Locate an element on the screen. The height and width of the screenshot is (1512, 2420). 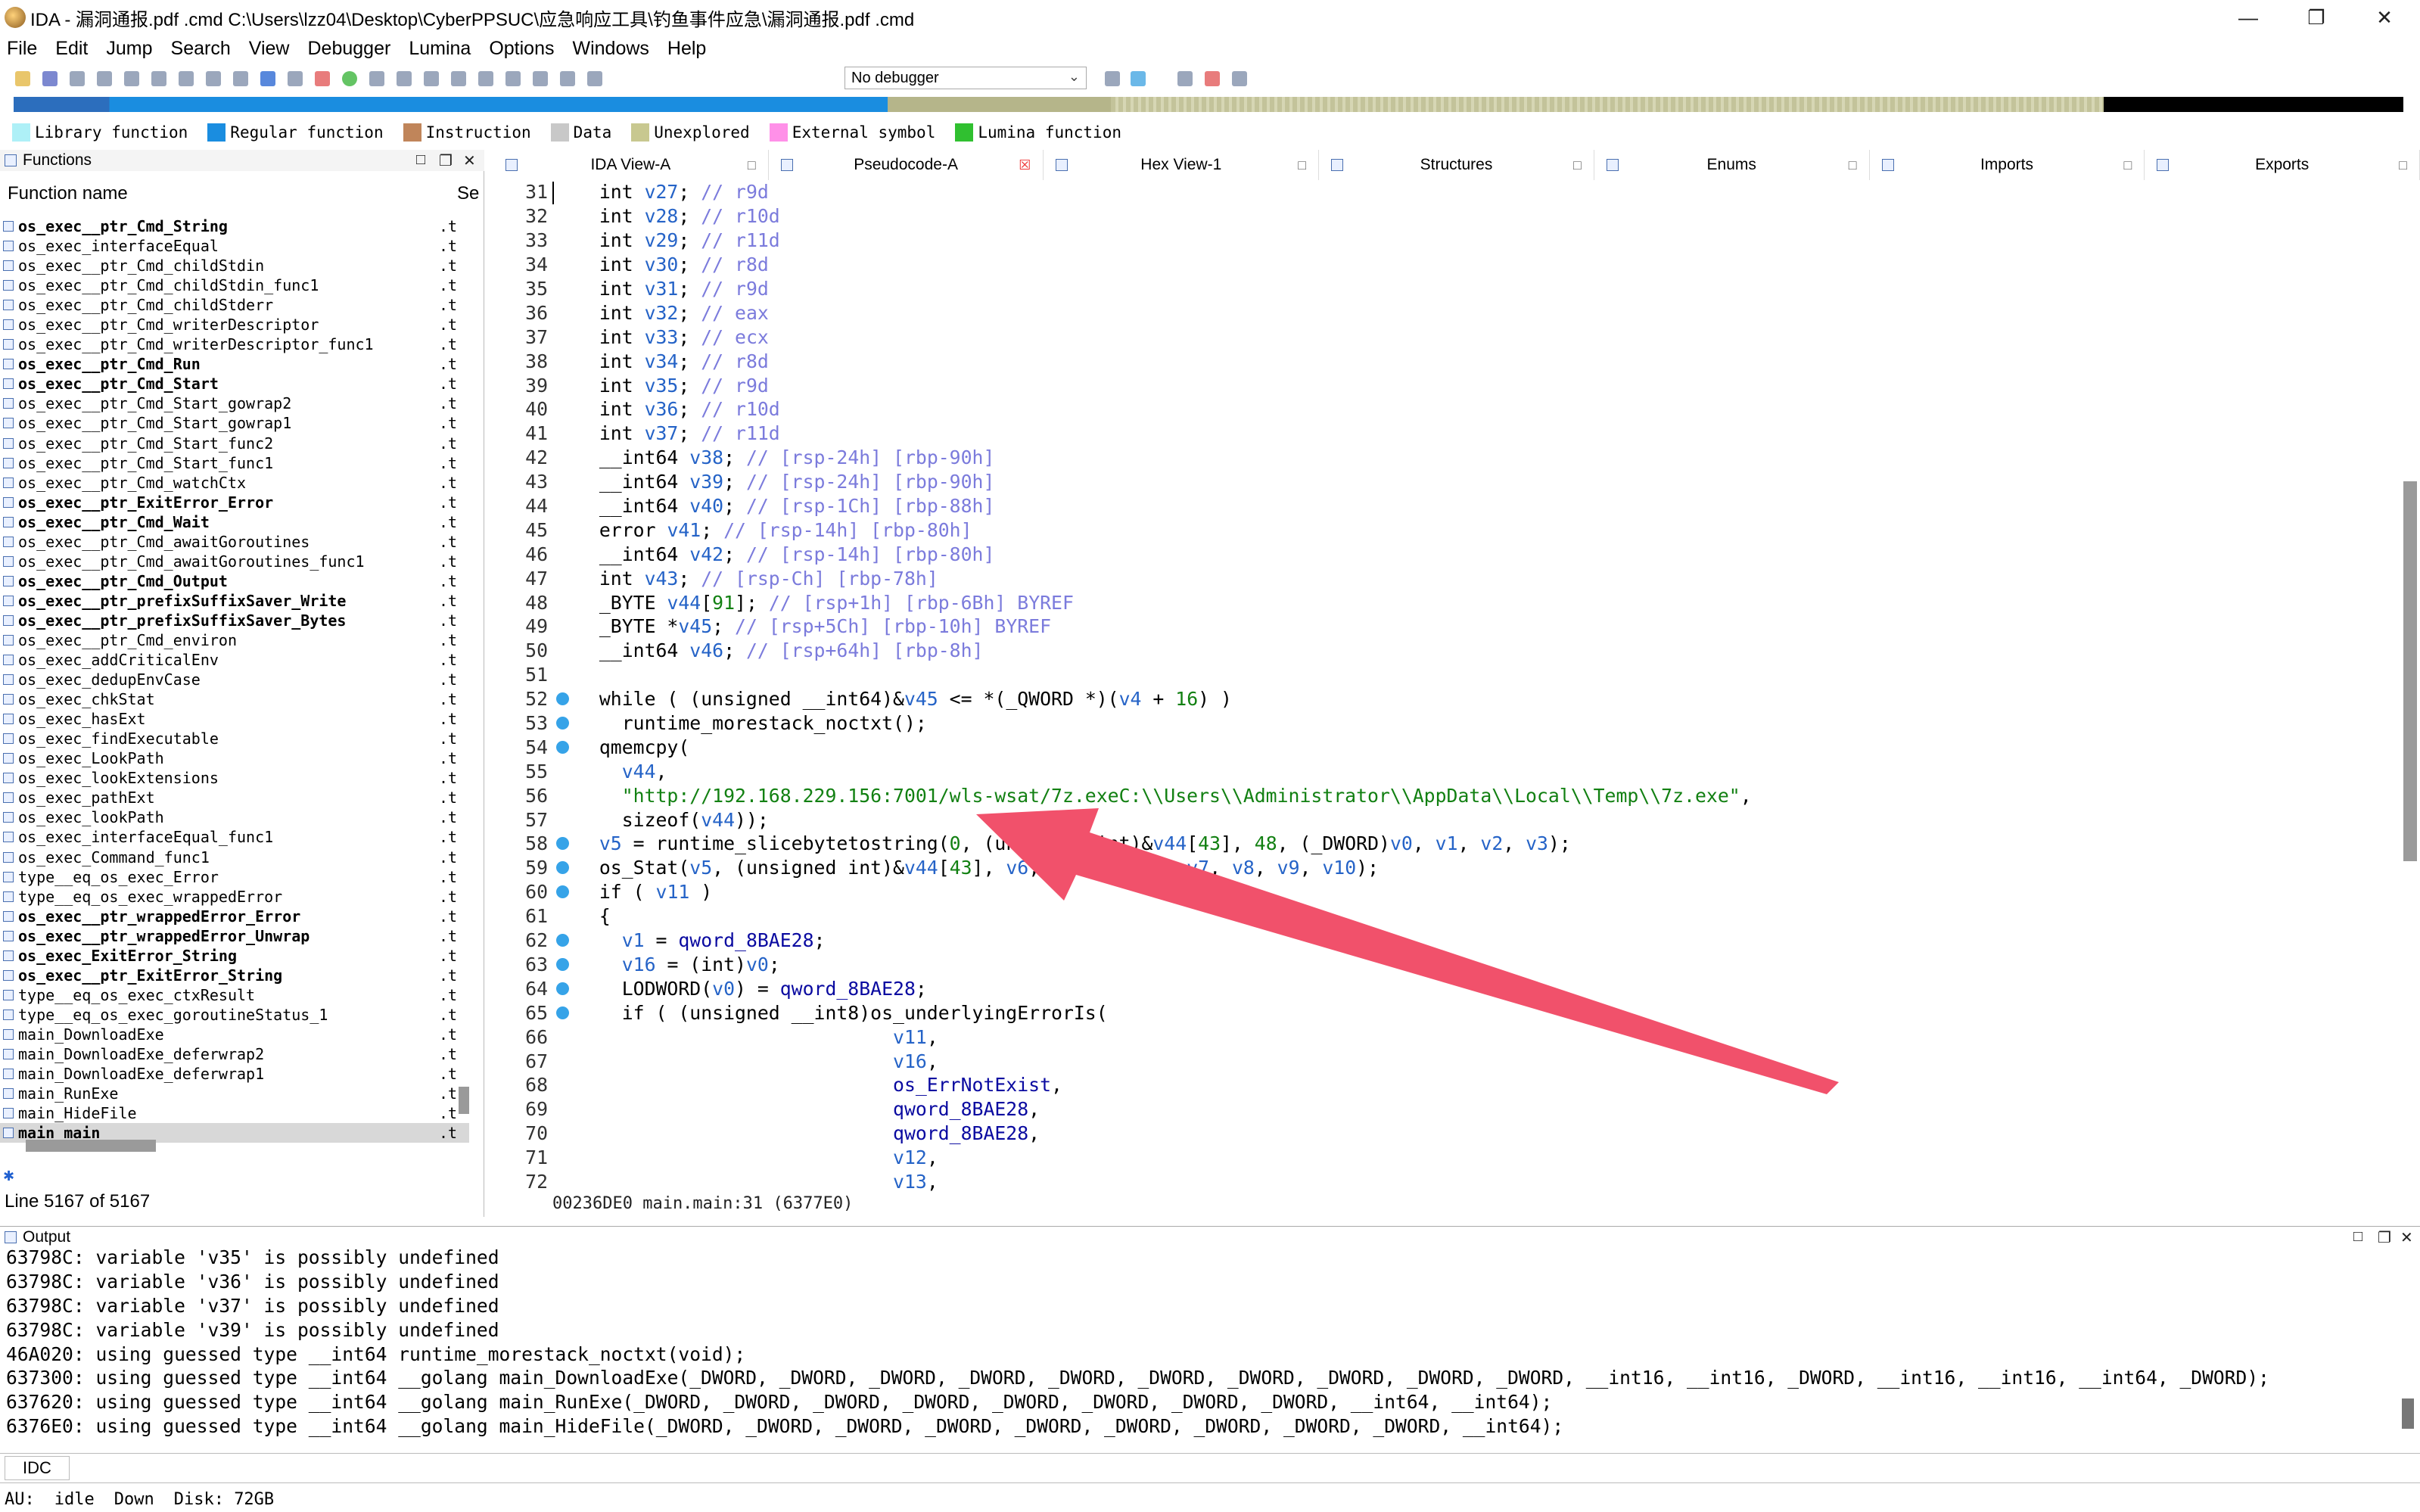
function-row: os_exec_interfaceEqual .t is located at coordinates (234, 246).